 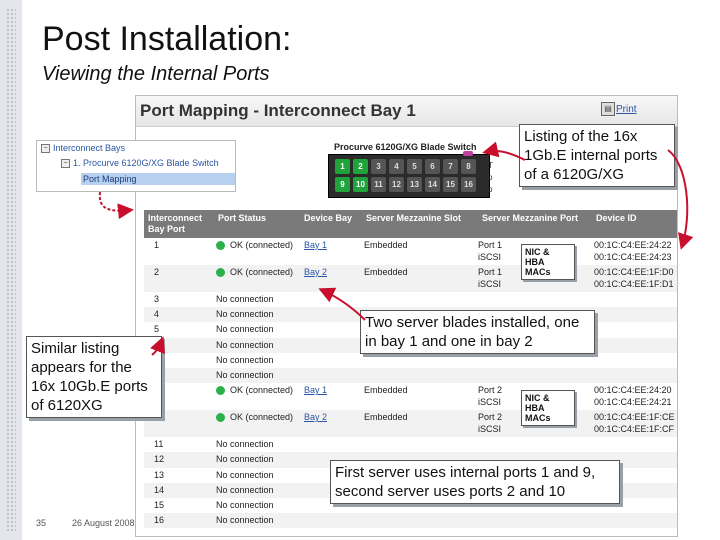 I want to click on device-id-cell: 00:1C:C4:EE:24:23, so click(x=633, y=257).